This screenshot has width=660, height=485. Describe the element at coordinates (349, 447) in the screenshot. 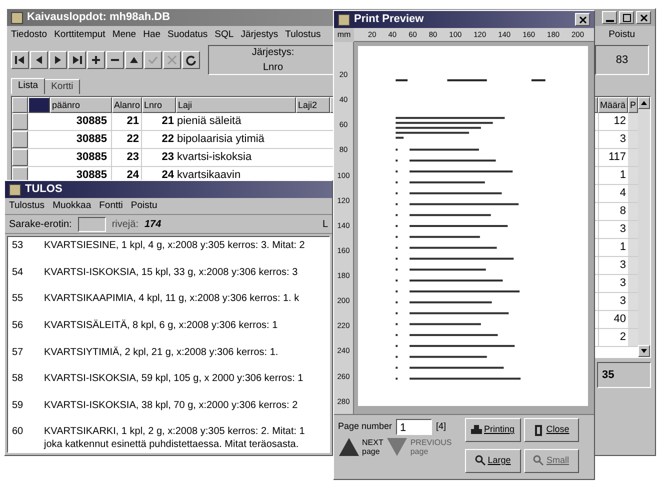

I see `up-triangle-icon` at that location.